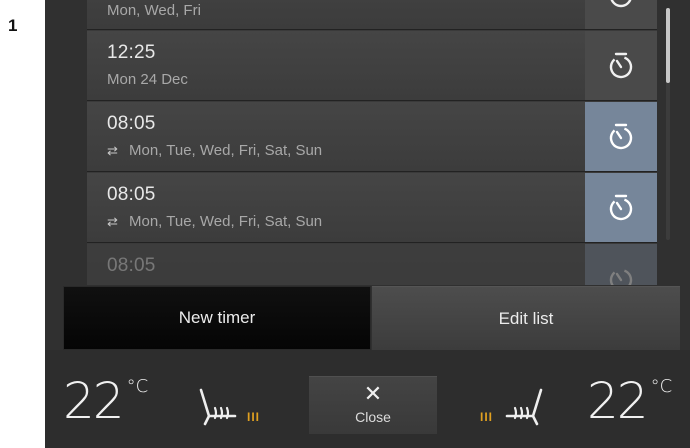 This screenshot has width=690, height=448. I want to click on scrollbar-thumb, so click(668, 45).